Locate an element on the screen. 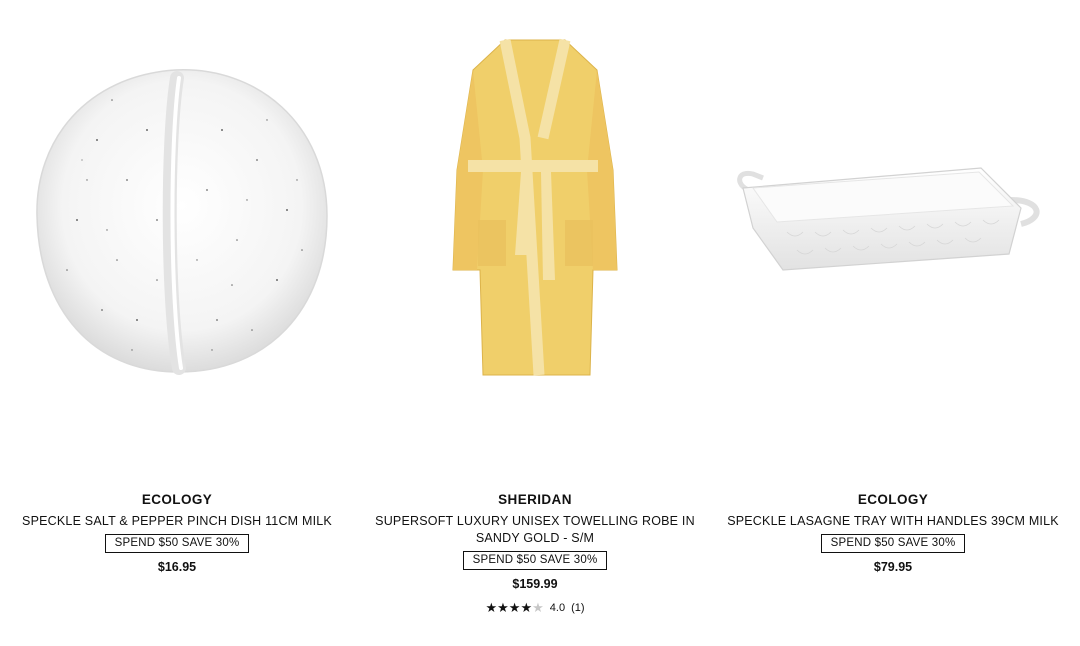 This screenshot has height=646, width=1080. star-empty-icon: ★ is located at coordinates (538, 607).